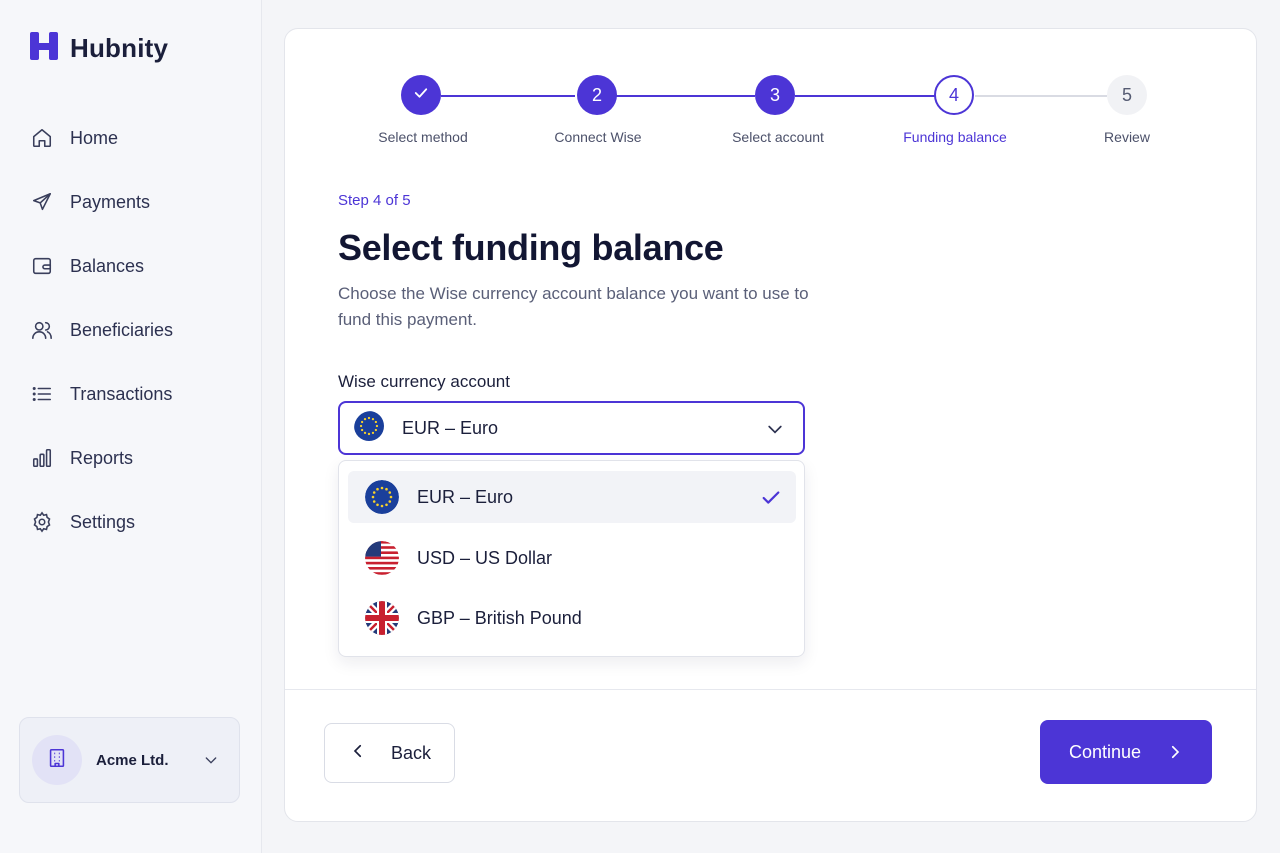 The width and height of the screenshot is (1280, 853). I want to click on avatar, so click(57, 760).